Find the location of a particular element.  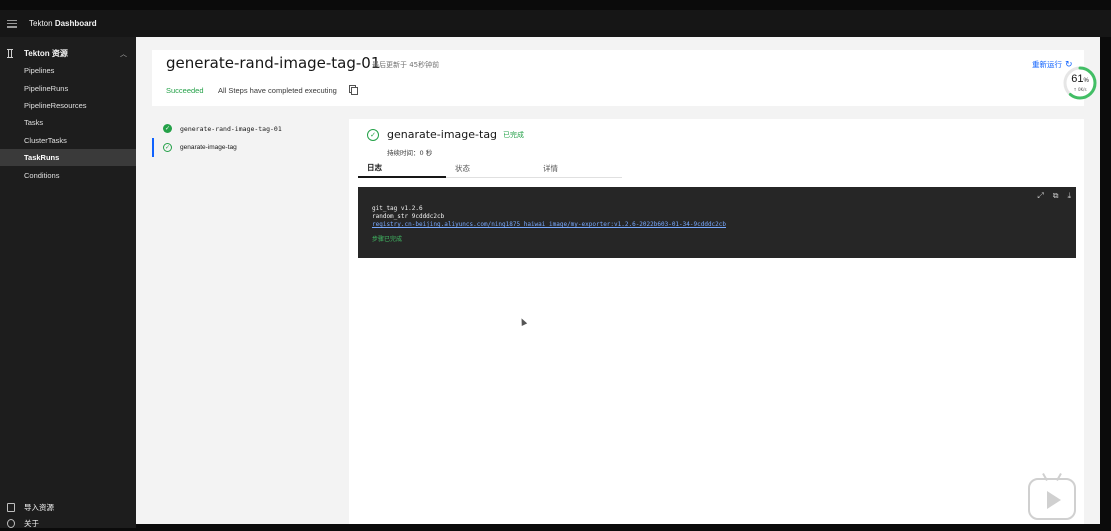

progress-sub: ↑ 0K/s is located at coordinates (1080, 89).